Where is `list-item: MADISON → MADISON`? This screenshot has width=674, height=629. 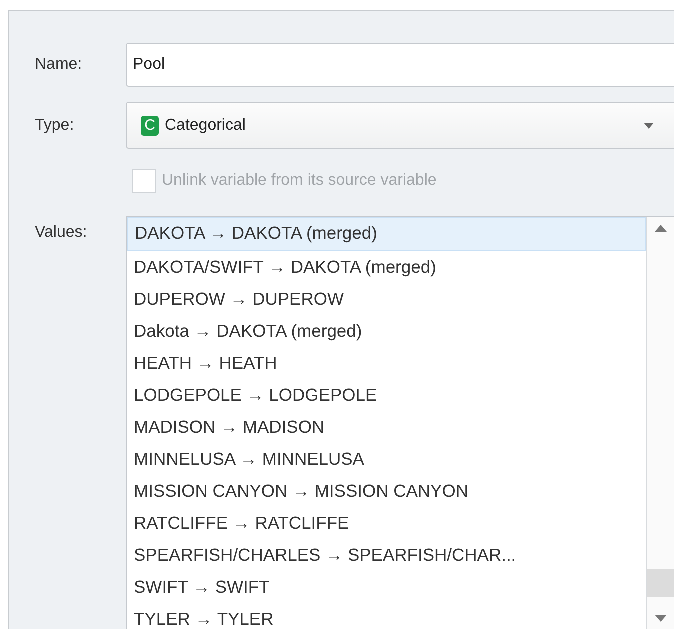 list-item: MADISON → MADISON is located at coordinates (386, 427).